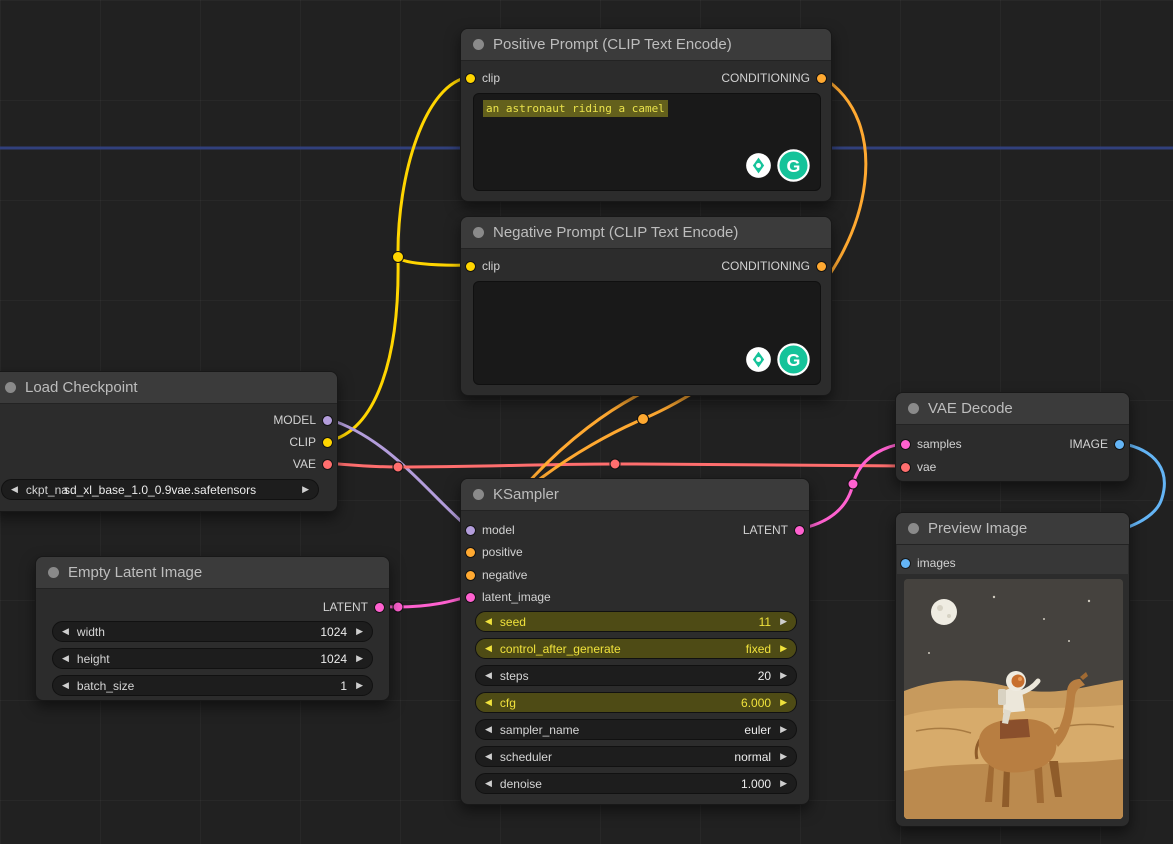 This screenshot has width=1173, height=844. What do you see at coordinates (310, 442) in the screenshot?
I see `port-clip-output: CLIP` at bounding box center [310, 442].